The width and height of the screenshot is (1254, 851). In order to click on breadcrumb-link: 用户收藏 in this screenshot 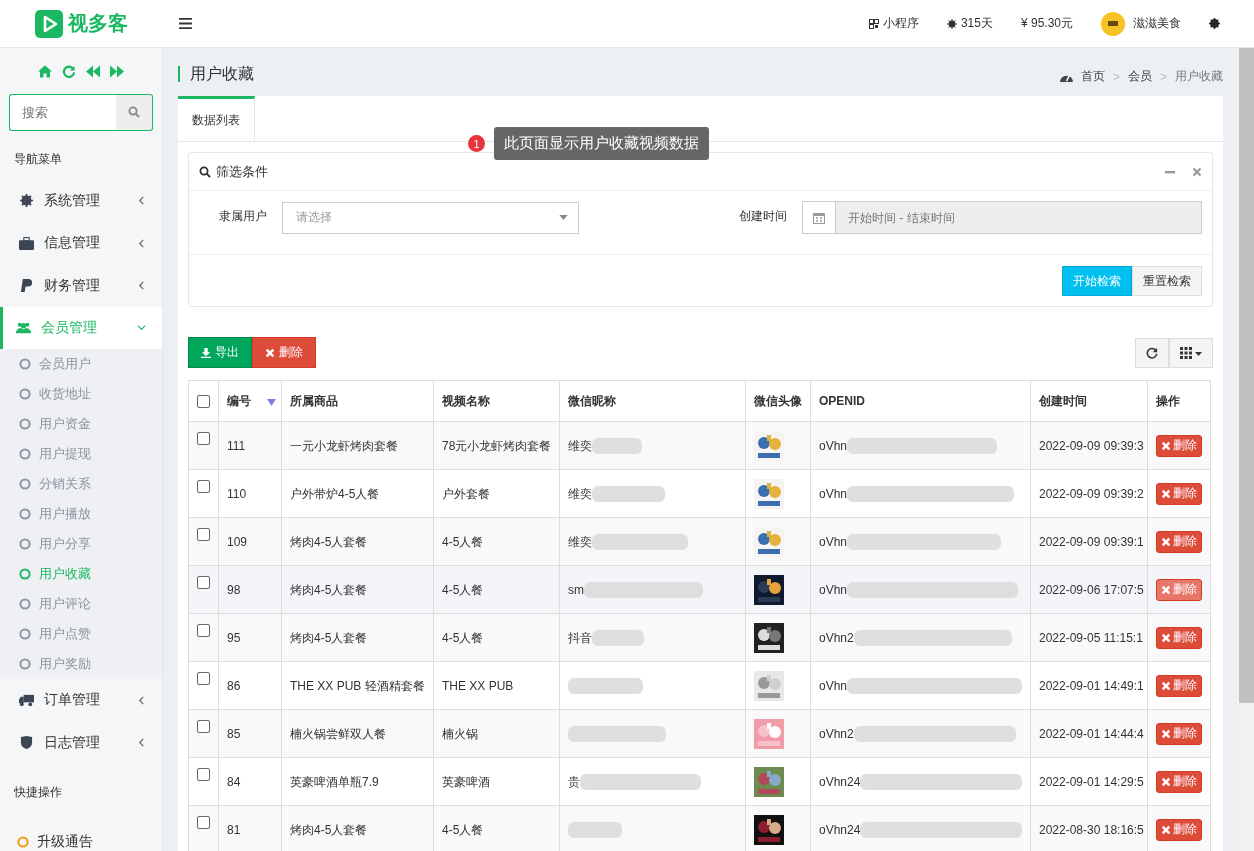, I will do `click(1199, 76)`.